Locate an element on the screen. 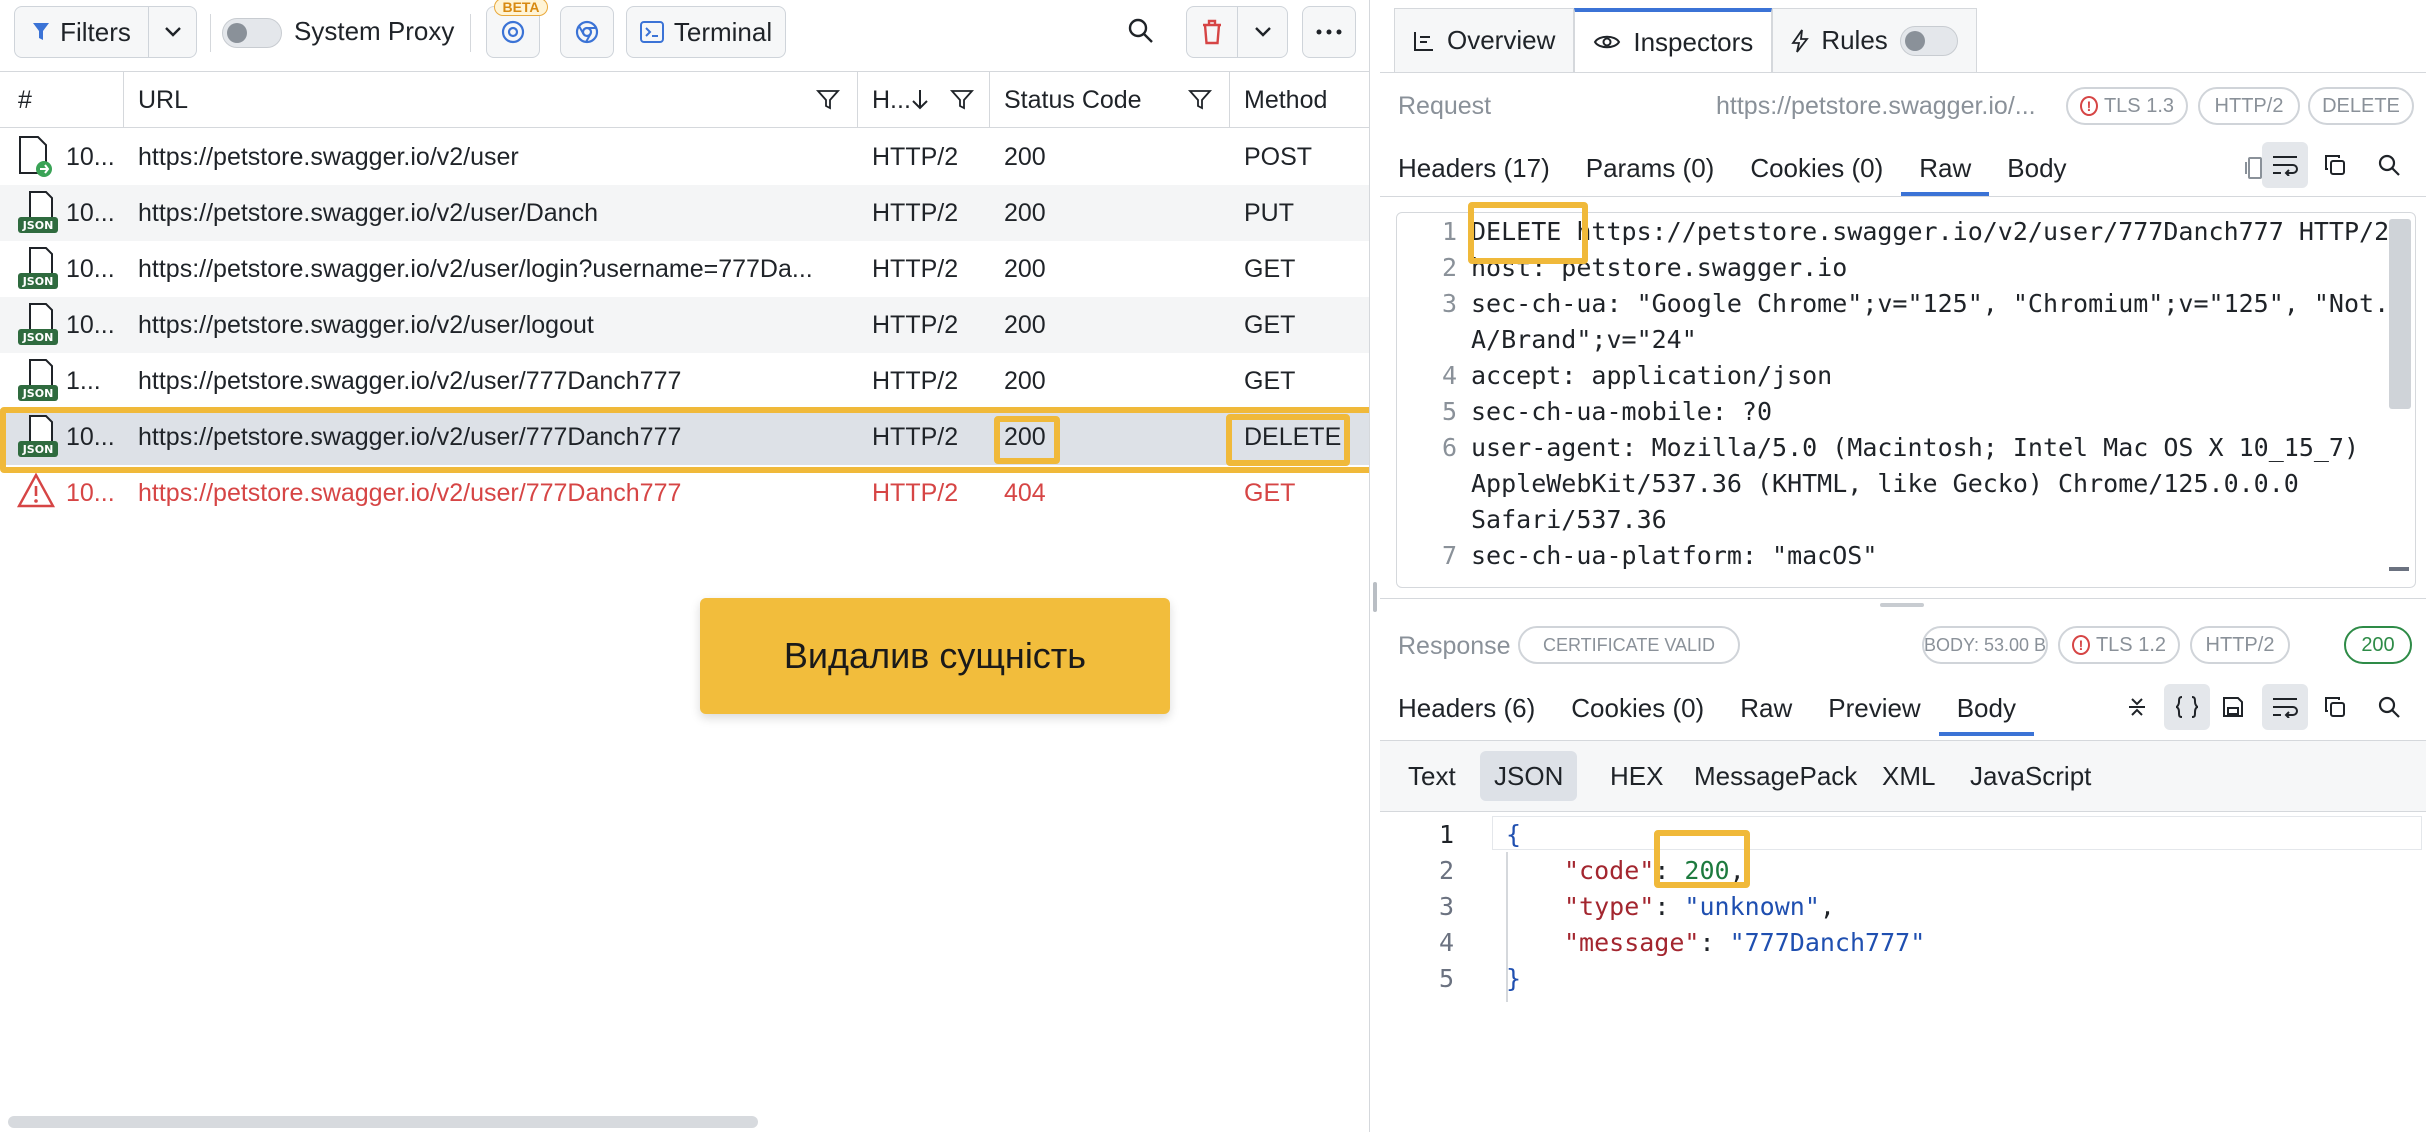  json-file-icon: JSON is located at coordinates (38, 437).